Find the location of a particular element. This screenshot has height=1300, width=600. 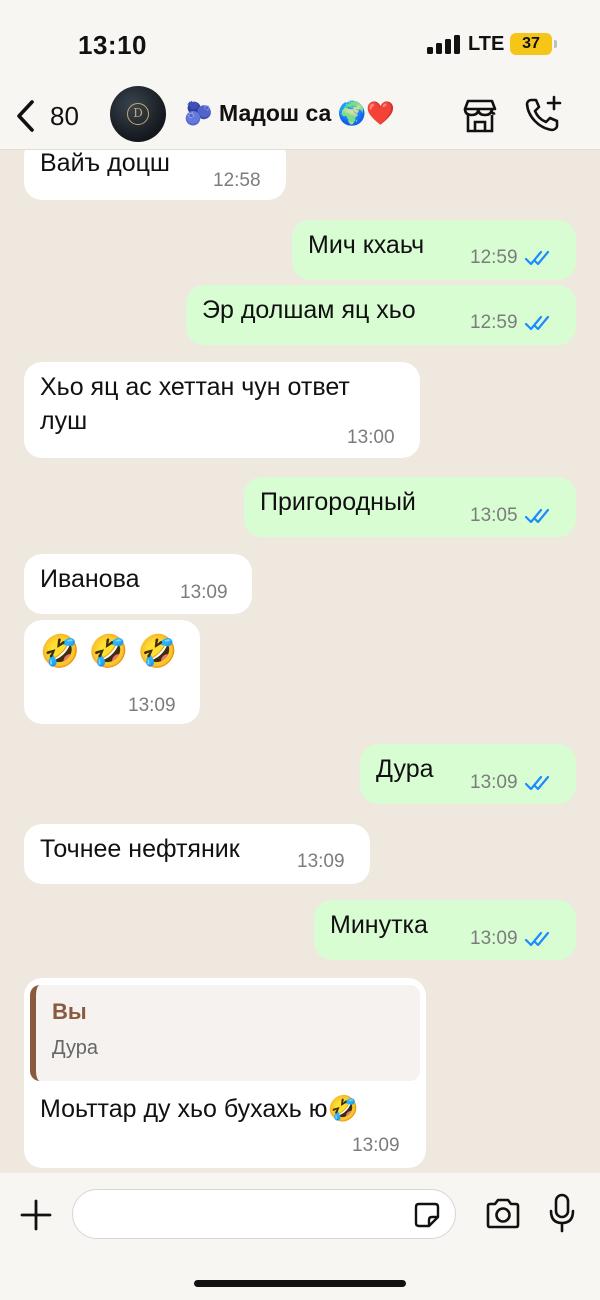

microphone-icon is located at coordinates (562, 1213).